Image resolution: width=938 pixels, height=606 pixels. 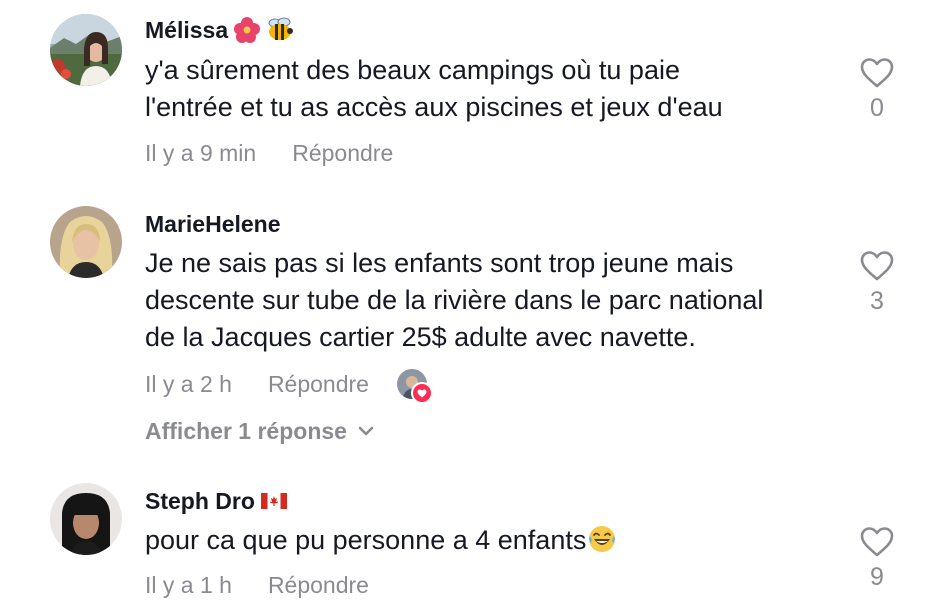 I want to click on bee-icon, so click(x=280, y=30).